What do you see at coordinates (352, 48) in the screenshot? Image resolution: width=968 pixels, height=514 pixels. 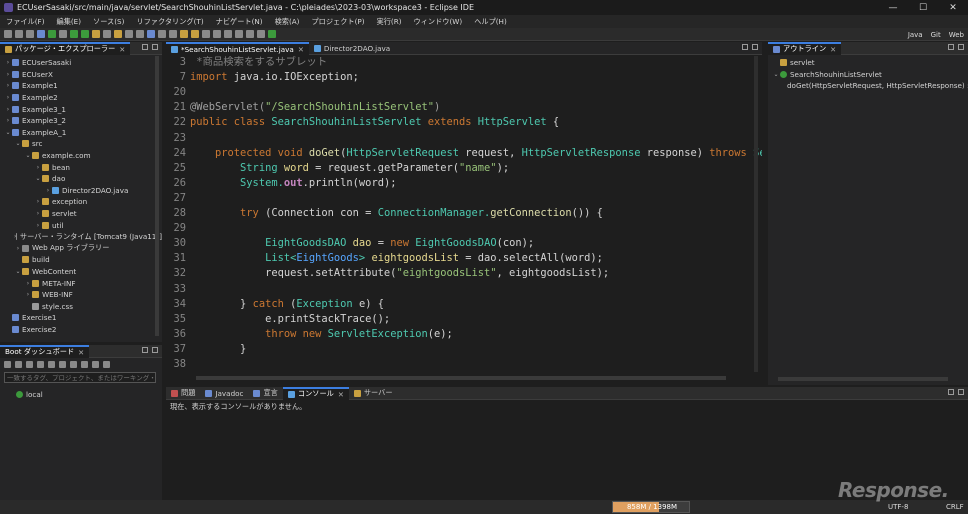 I see `editor-tab: Director2DAO.java` at bounding box center [352, 48].